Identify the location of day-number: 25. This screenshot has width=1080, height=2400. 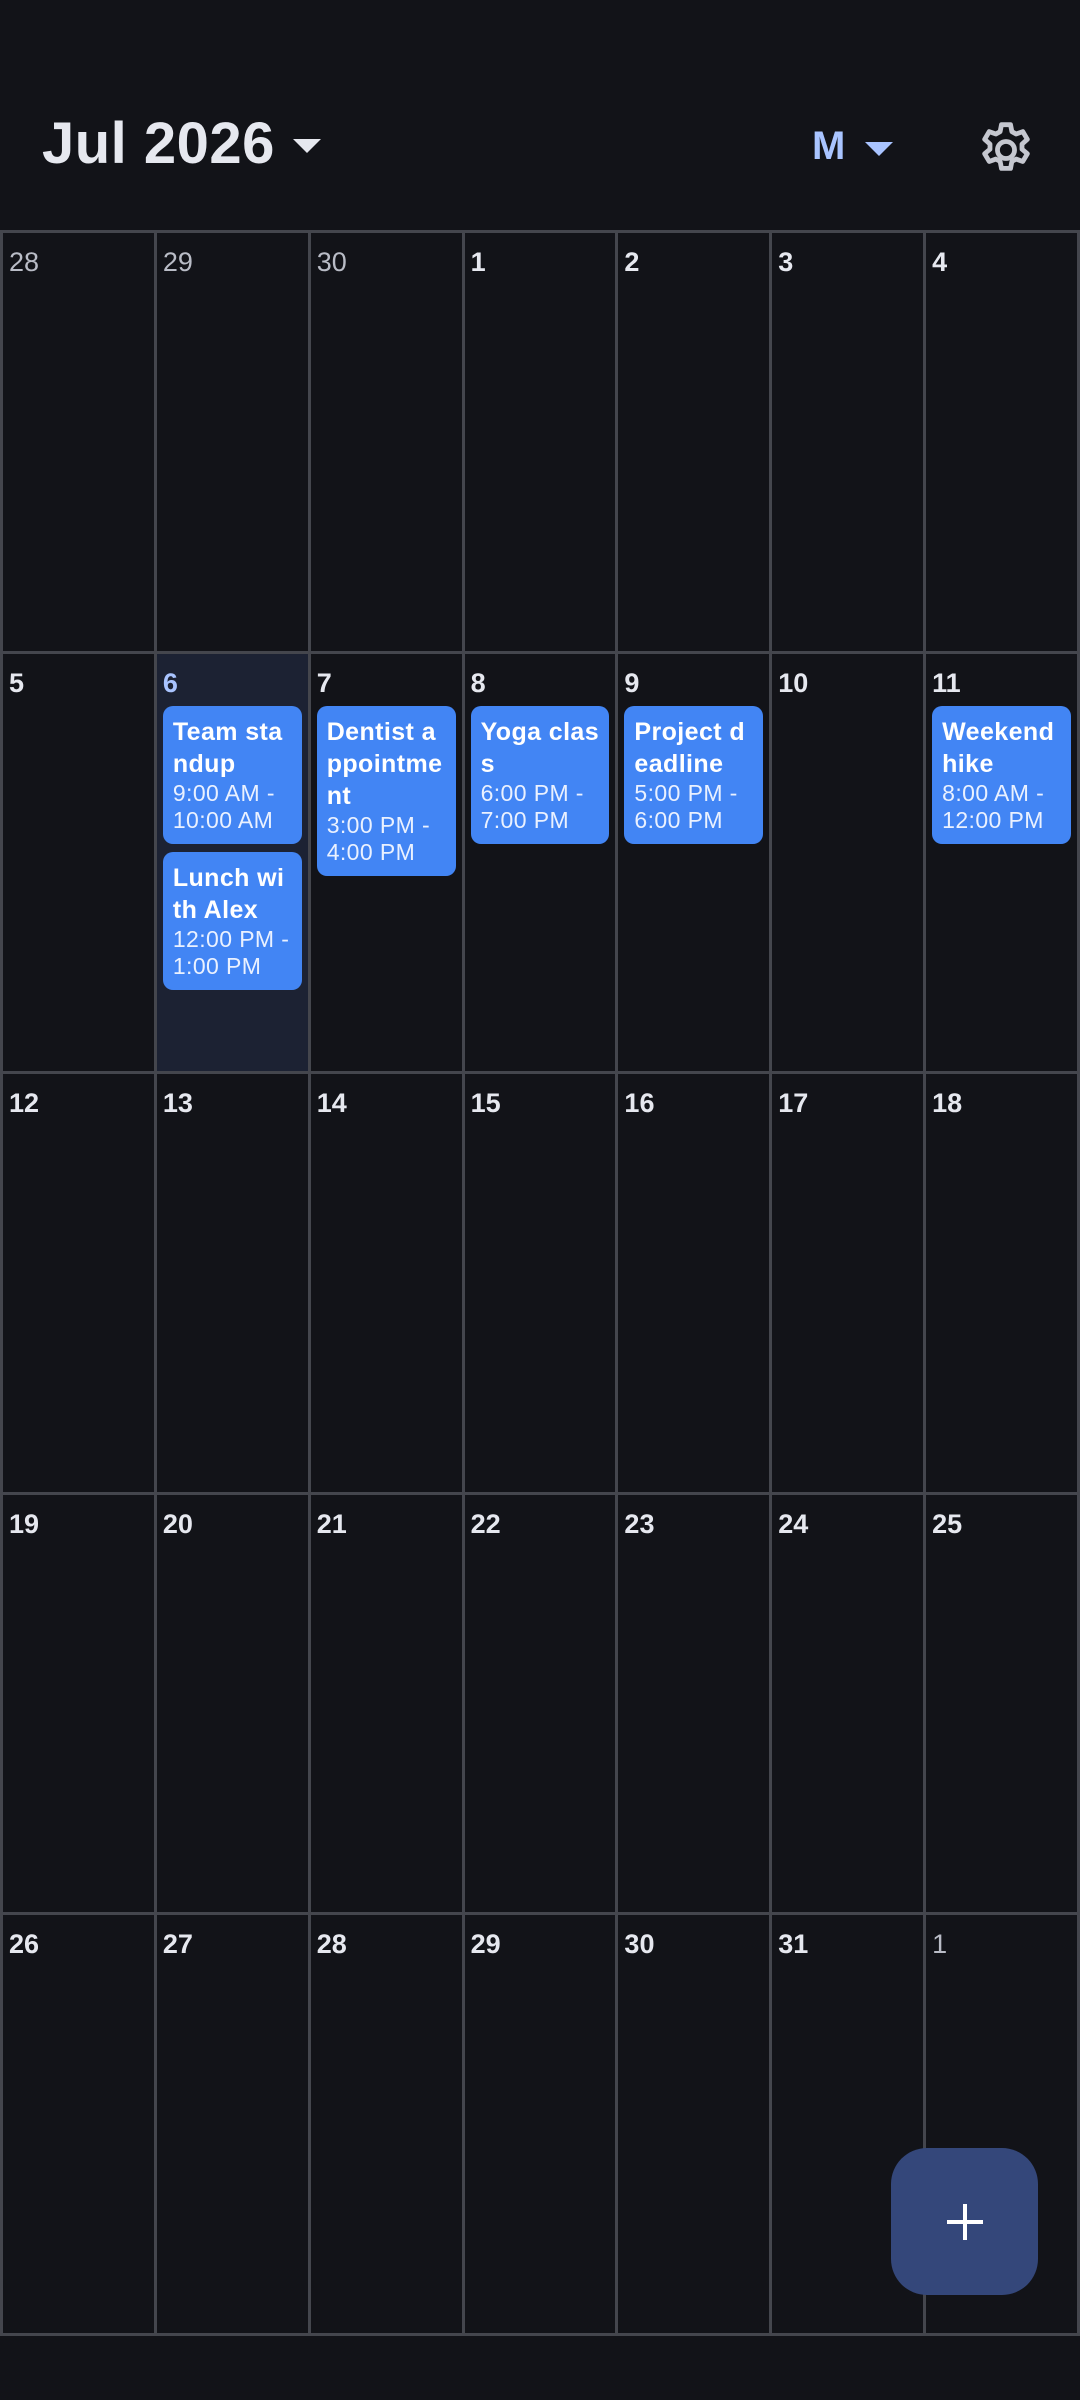
(947, 1523).